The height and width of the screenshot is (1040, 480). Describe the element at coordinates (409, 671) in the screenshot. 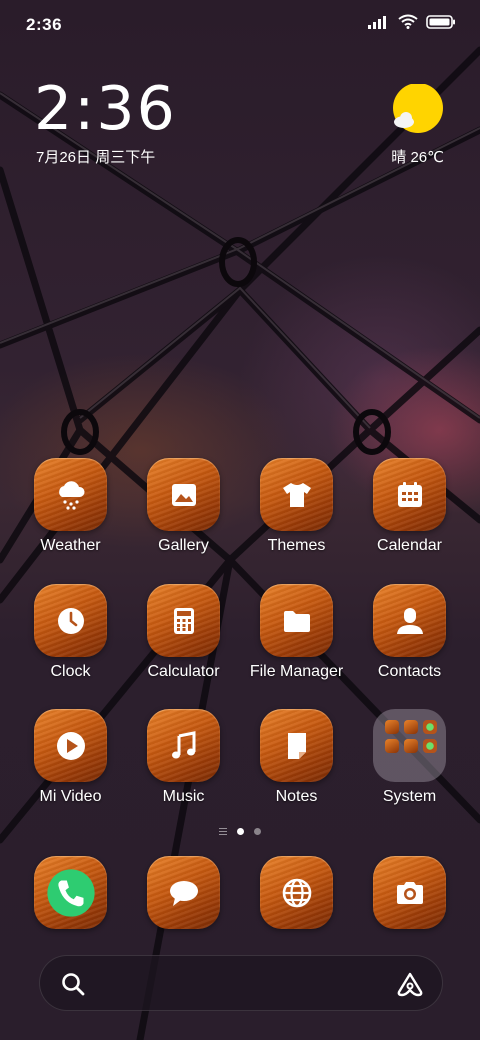

I see `app-label: Contacts` at that location.